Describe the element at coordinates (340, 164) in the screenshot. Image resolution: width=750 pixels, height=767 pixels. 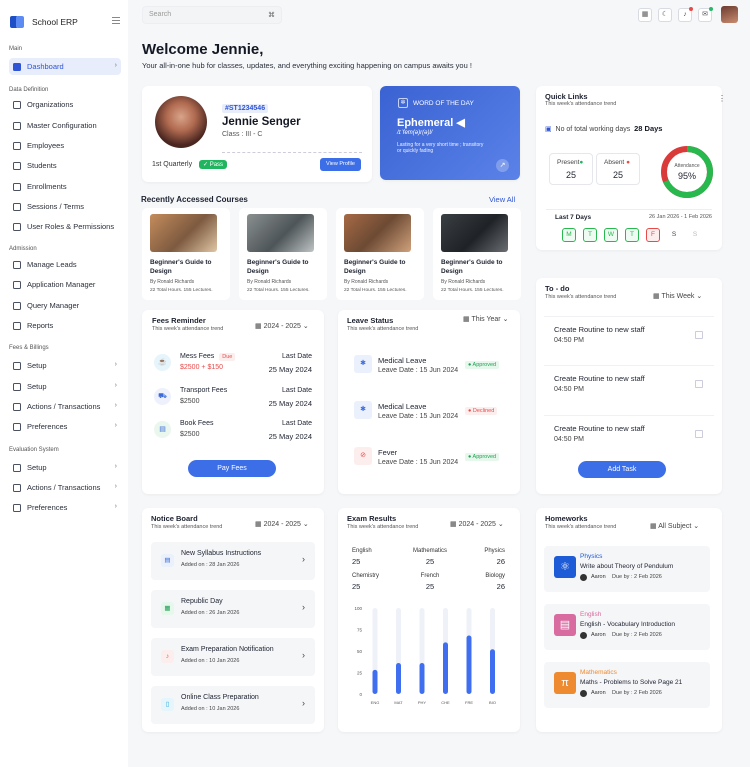
I see `view-profile-button: View Profile` at that location.